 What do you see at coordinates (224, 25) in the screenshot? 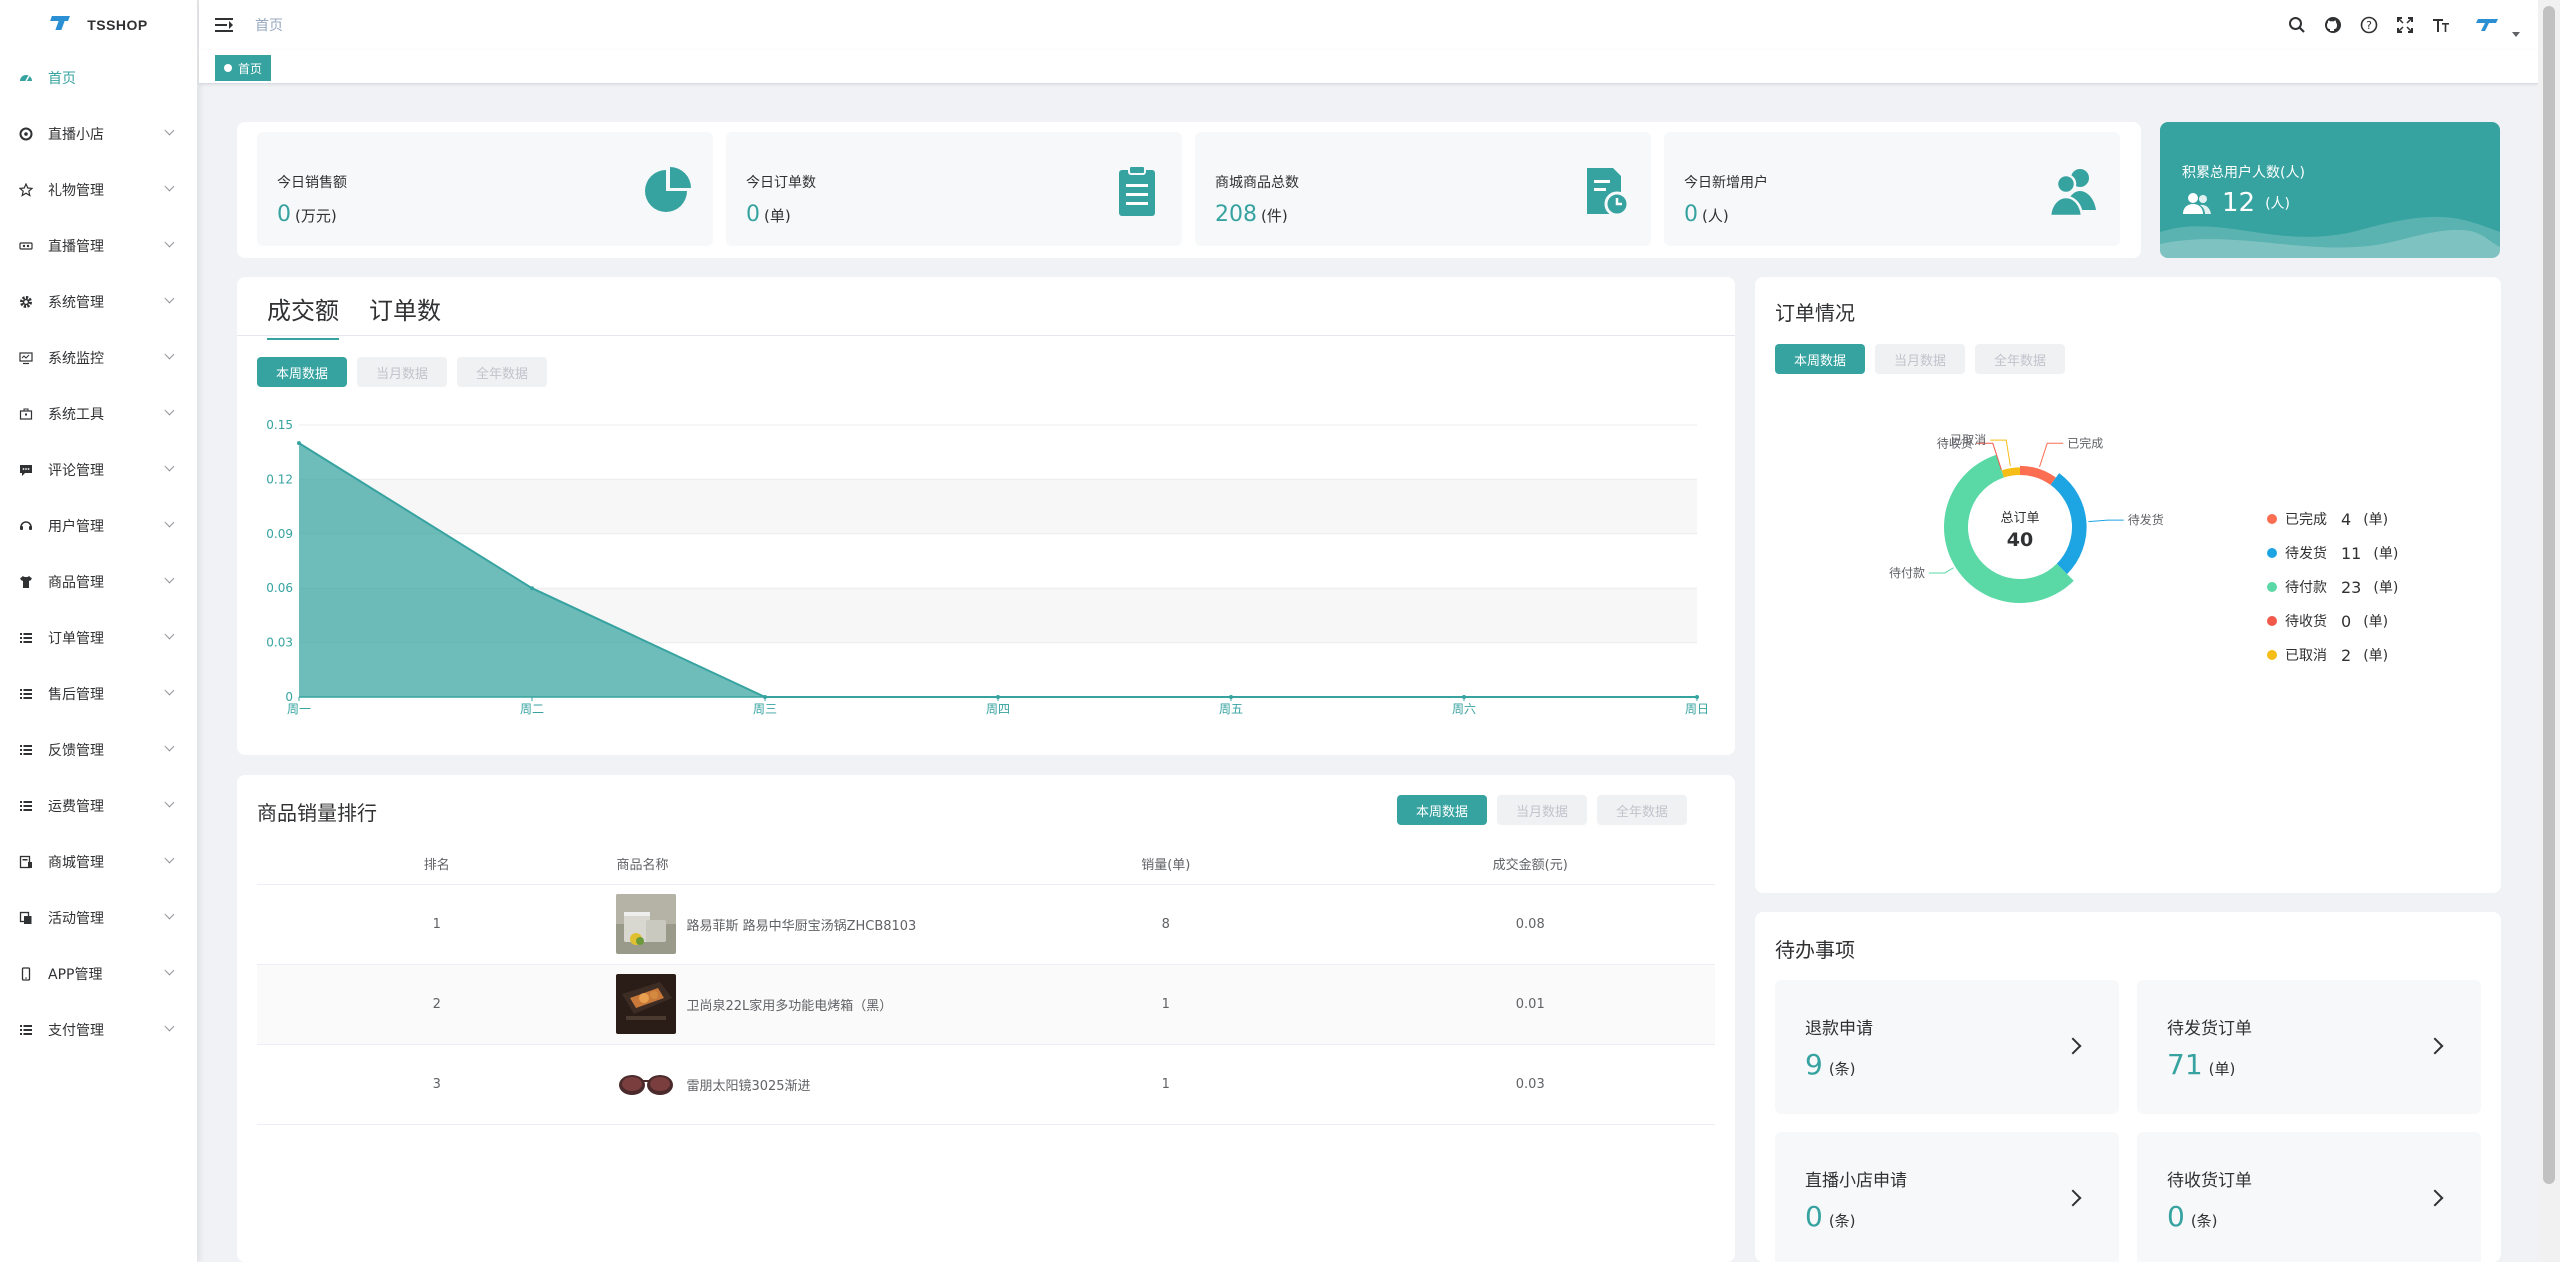
I see `hamburger-icon` at bounding box center [224, 25].